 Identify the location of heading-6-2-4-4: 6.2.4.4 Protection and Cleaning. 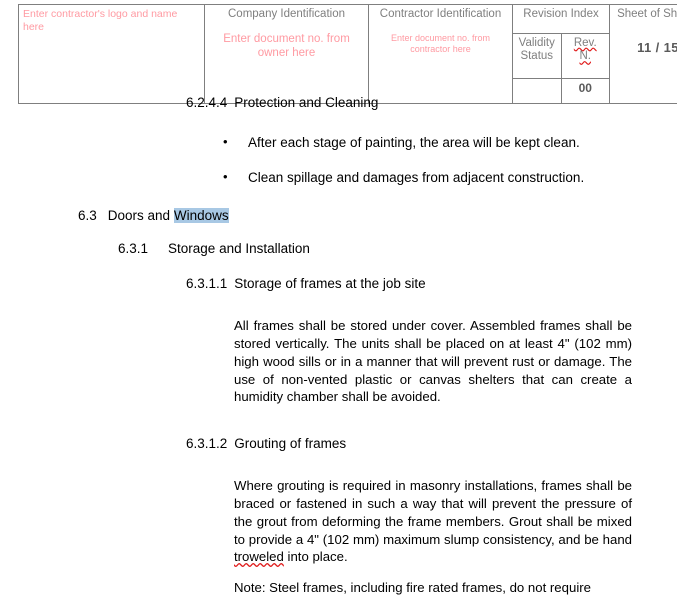
(338, 102).